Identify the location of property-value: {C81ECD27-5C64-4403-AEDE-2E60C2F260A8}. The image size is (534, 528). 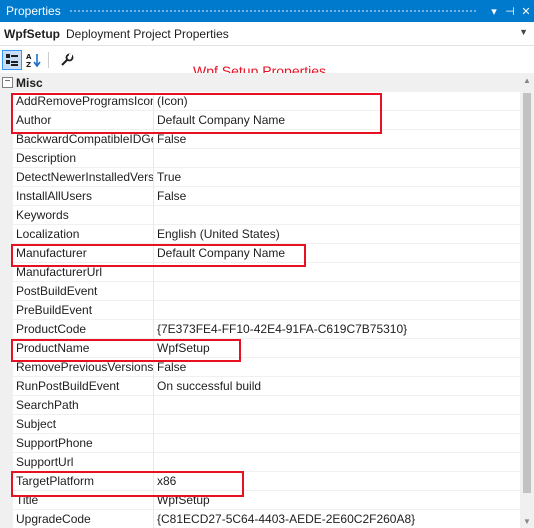
(337, 519).